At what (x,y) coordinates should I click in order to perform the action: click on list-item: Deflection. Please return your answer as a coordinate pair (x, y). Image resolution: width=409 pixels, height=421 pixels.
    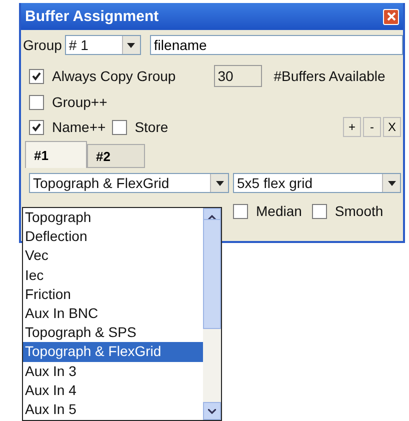
    Looking at the image, I should click on (113, 236).